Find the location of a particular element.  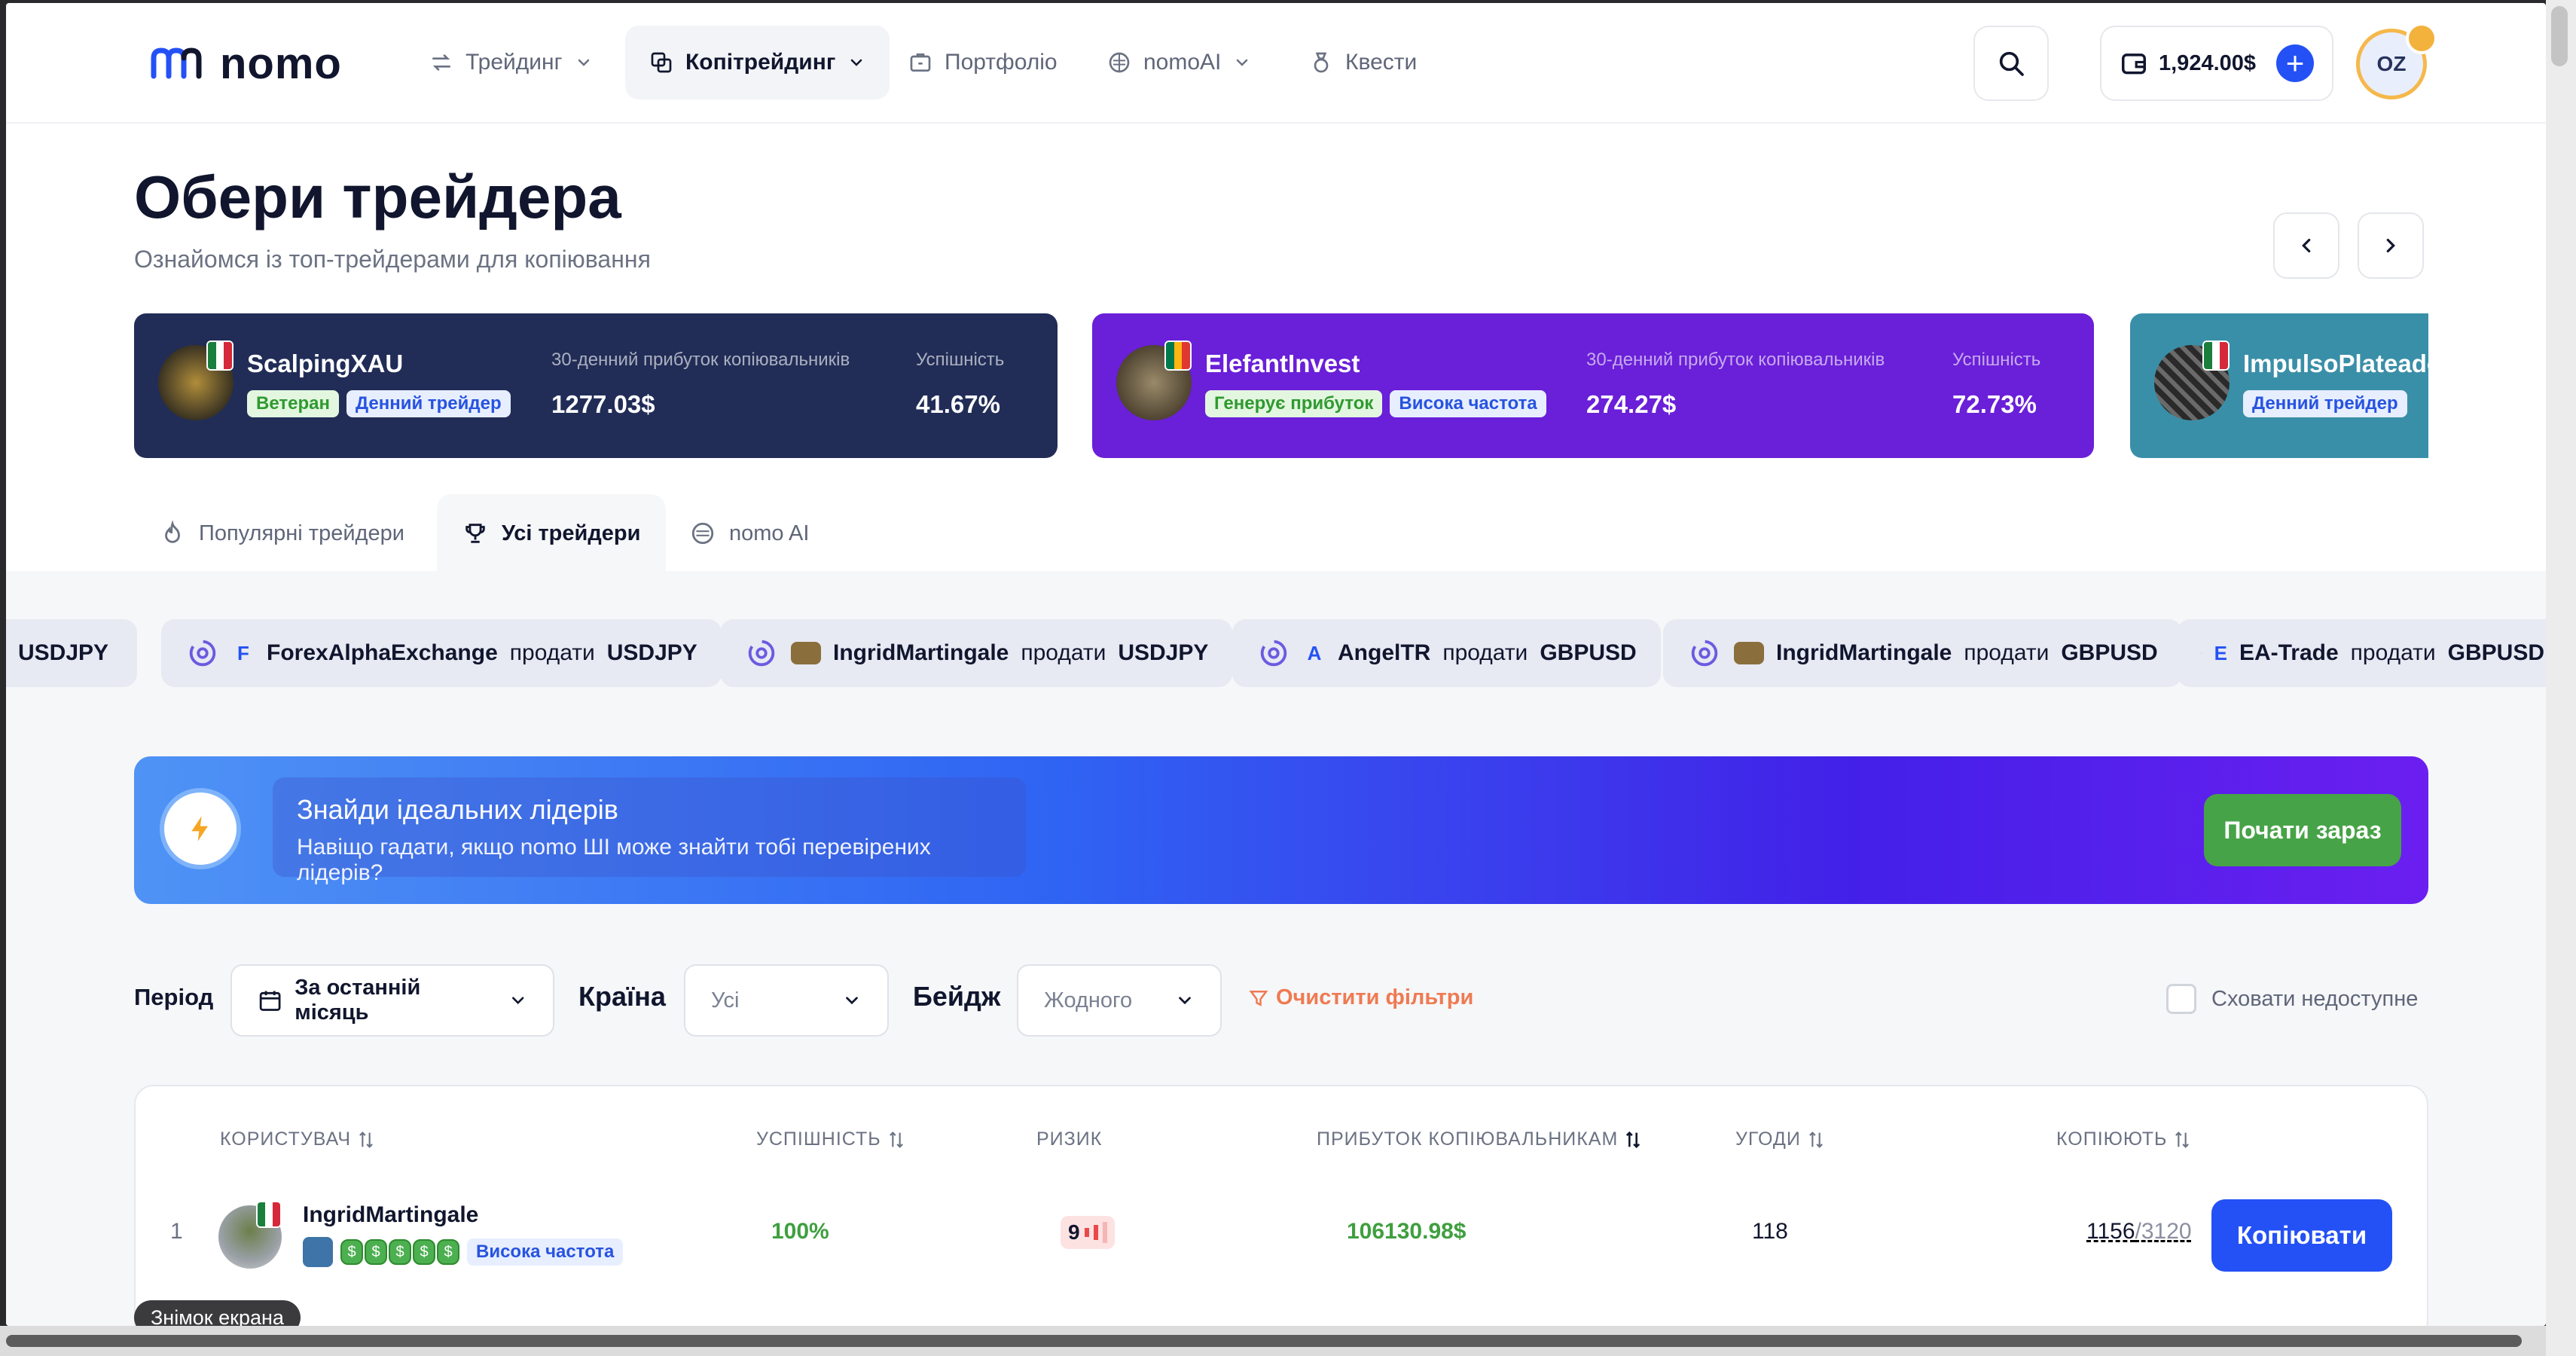

ticker-item: USDJPY is located at coordinates (71, 653).